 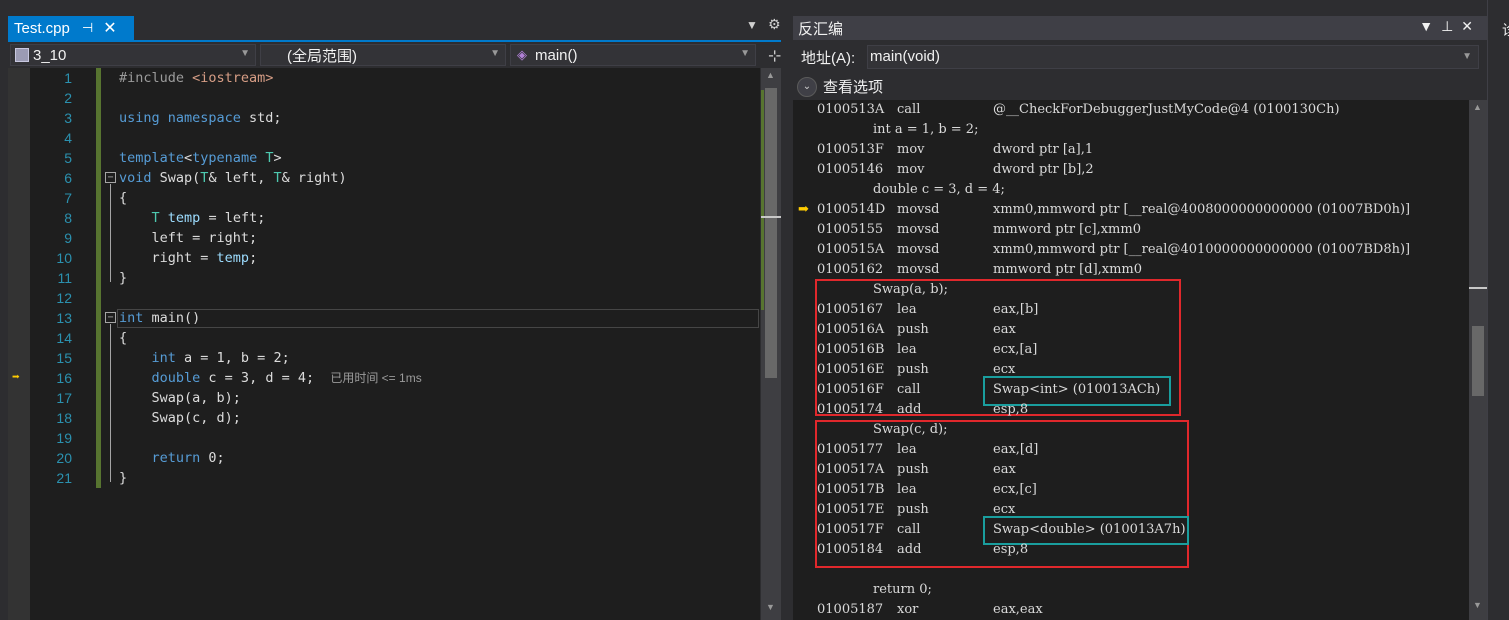 I want to click on function-combo-value: main(), so click(x=556, y=55).